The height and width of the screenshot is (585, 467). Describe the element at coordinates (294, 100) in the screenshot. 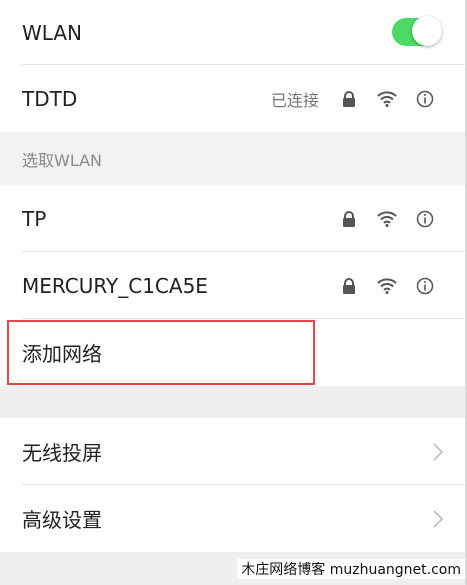

I see `connection-status: 已连接` at that location.